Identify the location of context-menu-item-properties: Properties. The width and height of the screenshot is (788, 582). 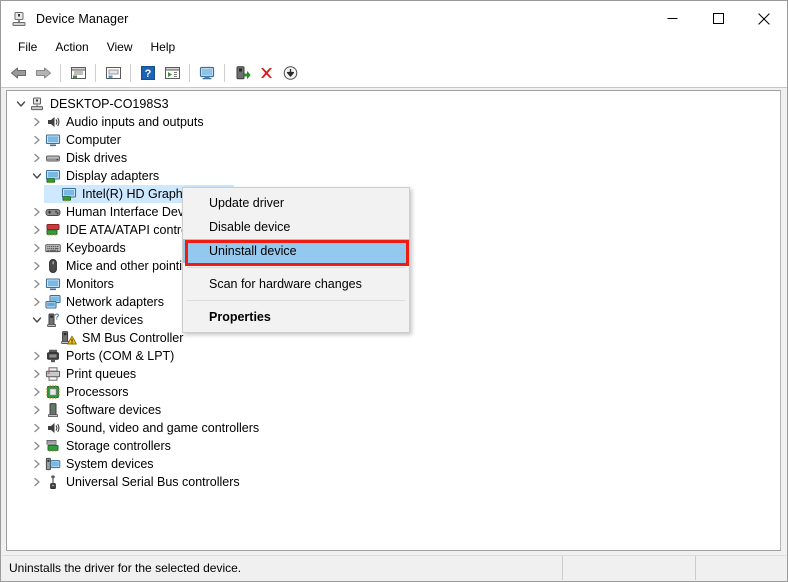
(296, 317).